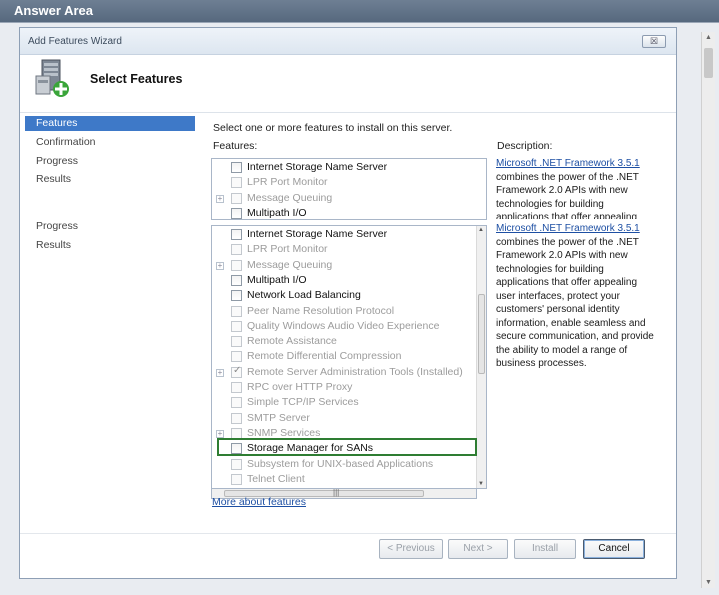 The image size is (719, 595). What do you see at coordinates (545, 549) in the screenshot?
I see `install-button: Install` at bounding box center [545, 549].